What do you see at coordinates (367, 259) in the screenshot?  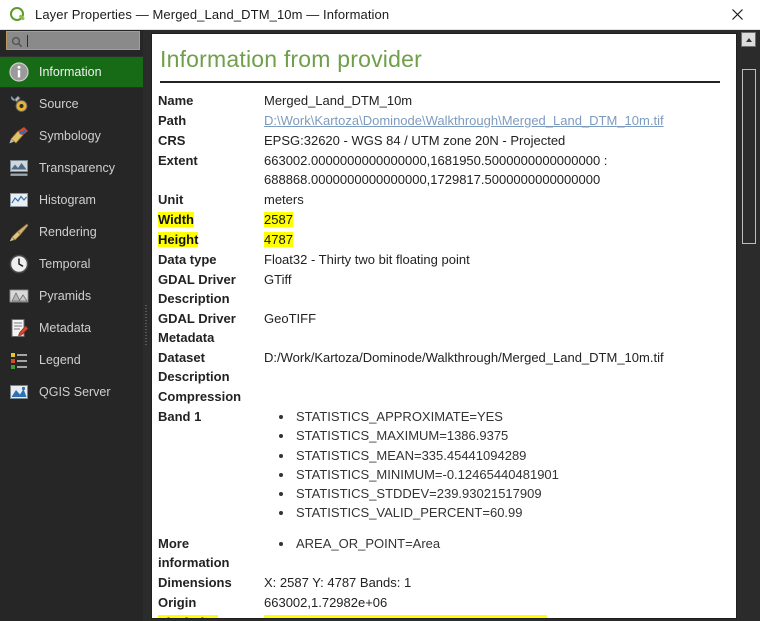 I see `row-value: Float32 - Thirty two bit floating point` at bounding box center [367, 259].